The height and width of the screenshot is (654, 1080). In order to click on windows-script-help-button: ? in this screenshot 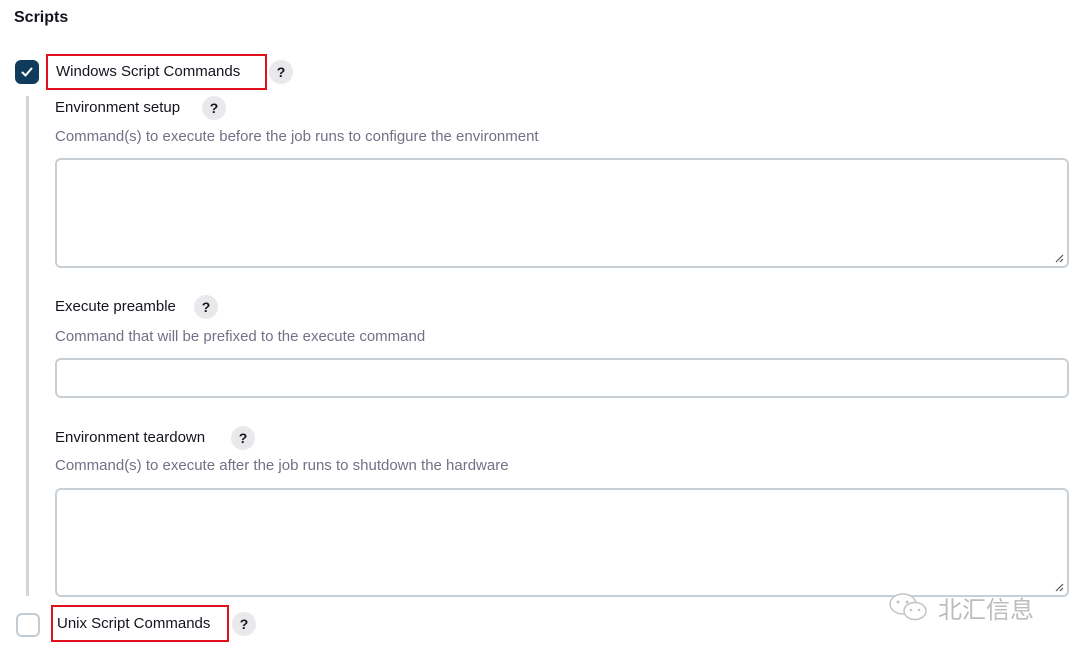, I will do `click(281, 72)`.